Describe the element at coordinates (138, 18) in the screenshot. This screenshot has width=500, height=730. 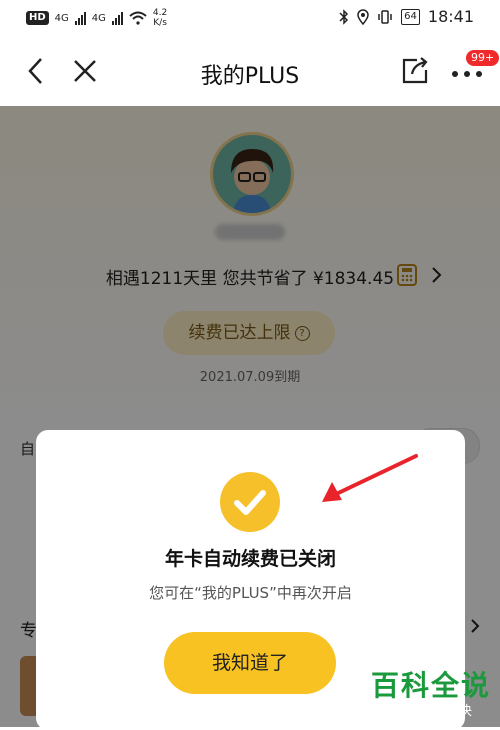
I see `wifi-icon` at that location.